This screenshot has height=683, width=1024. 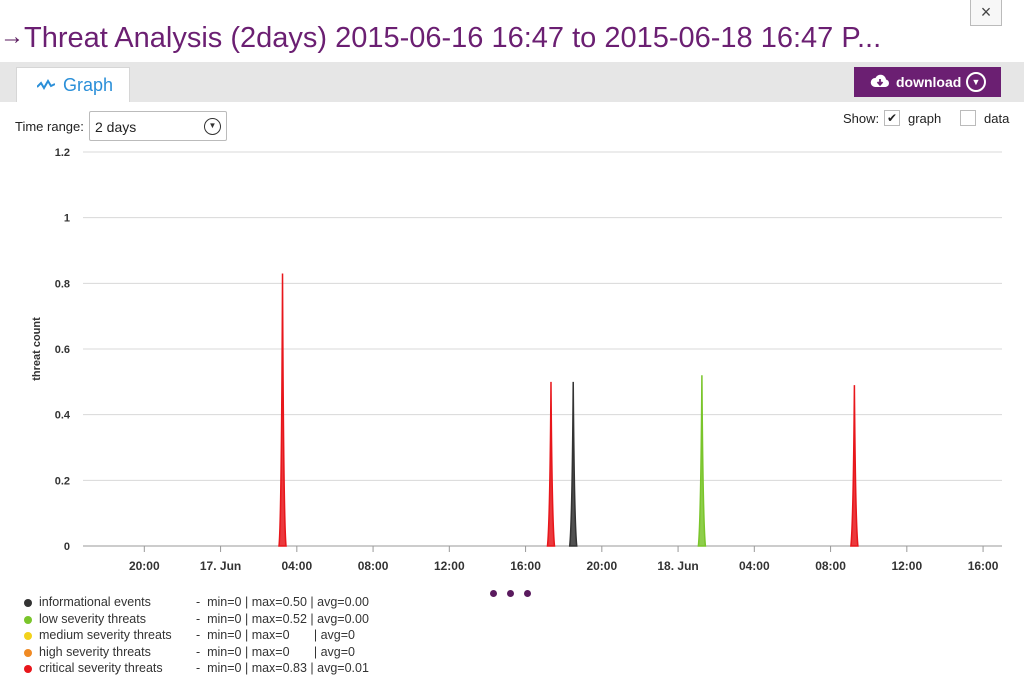 What do you see at coordinates (37, 349) in the screenshot?
I see `y-axis-label: threat count` at bounding box center [37, 349].